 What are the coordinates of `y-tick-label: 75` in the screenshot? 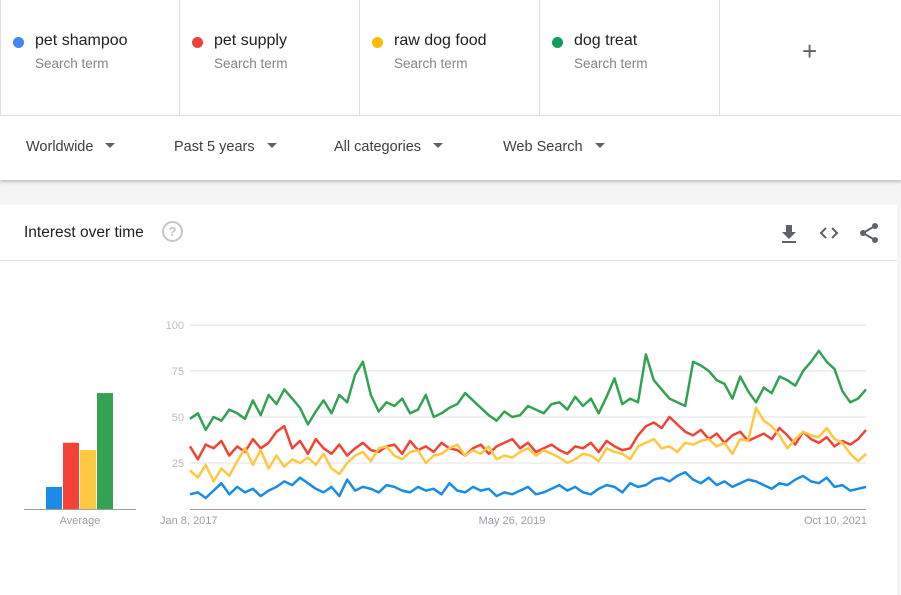 It's located at (178, 372).